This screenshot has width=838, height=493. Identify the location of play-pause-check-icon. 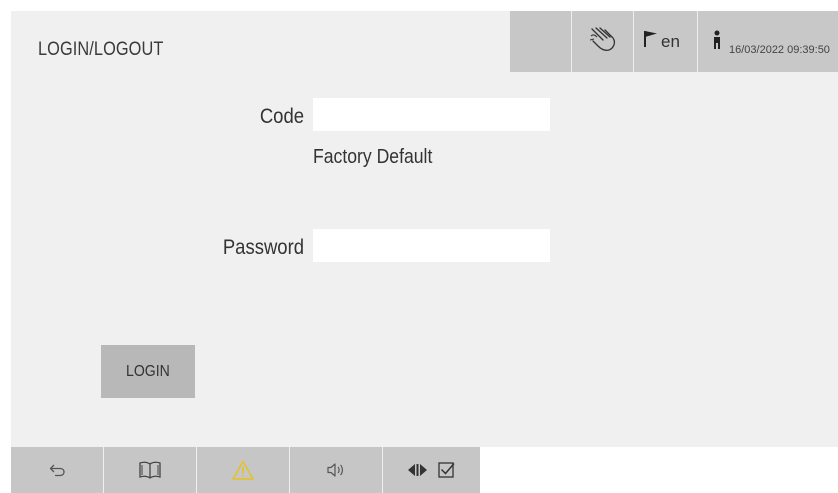
(431, 470).